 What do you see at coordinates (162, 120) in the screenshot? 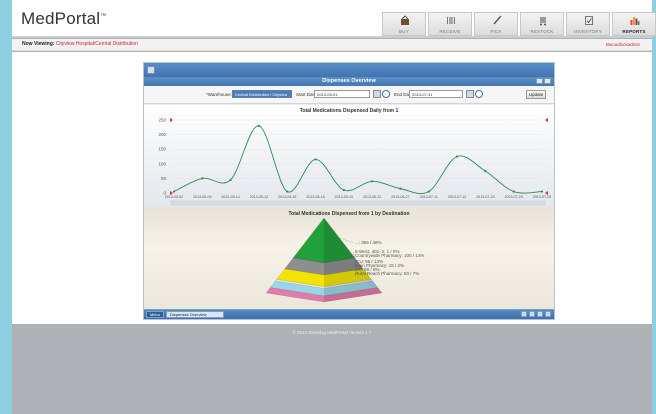
I see `y-tick-label: 250` at bounding box center [162, 120].